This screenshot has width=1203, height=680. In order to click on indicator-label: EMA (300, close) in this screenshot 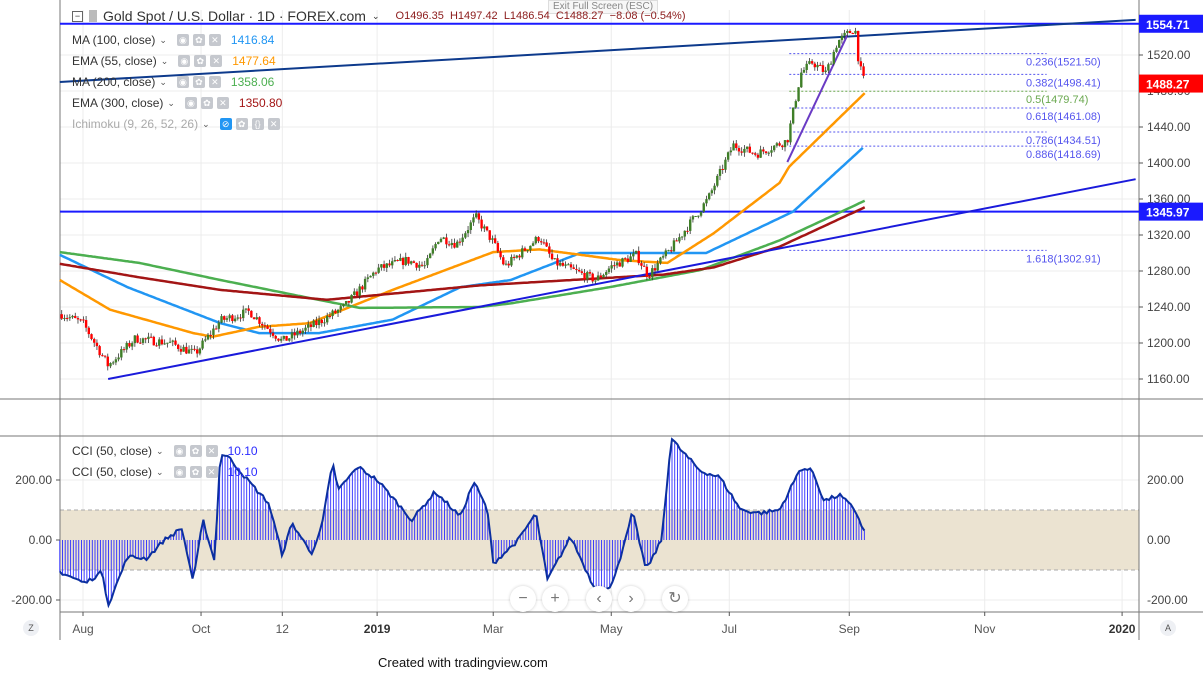, I will do `click(117, 103)`.